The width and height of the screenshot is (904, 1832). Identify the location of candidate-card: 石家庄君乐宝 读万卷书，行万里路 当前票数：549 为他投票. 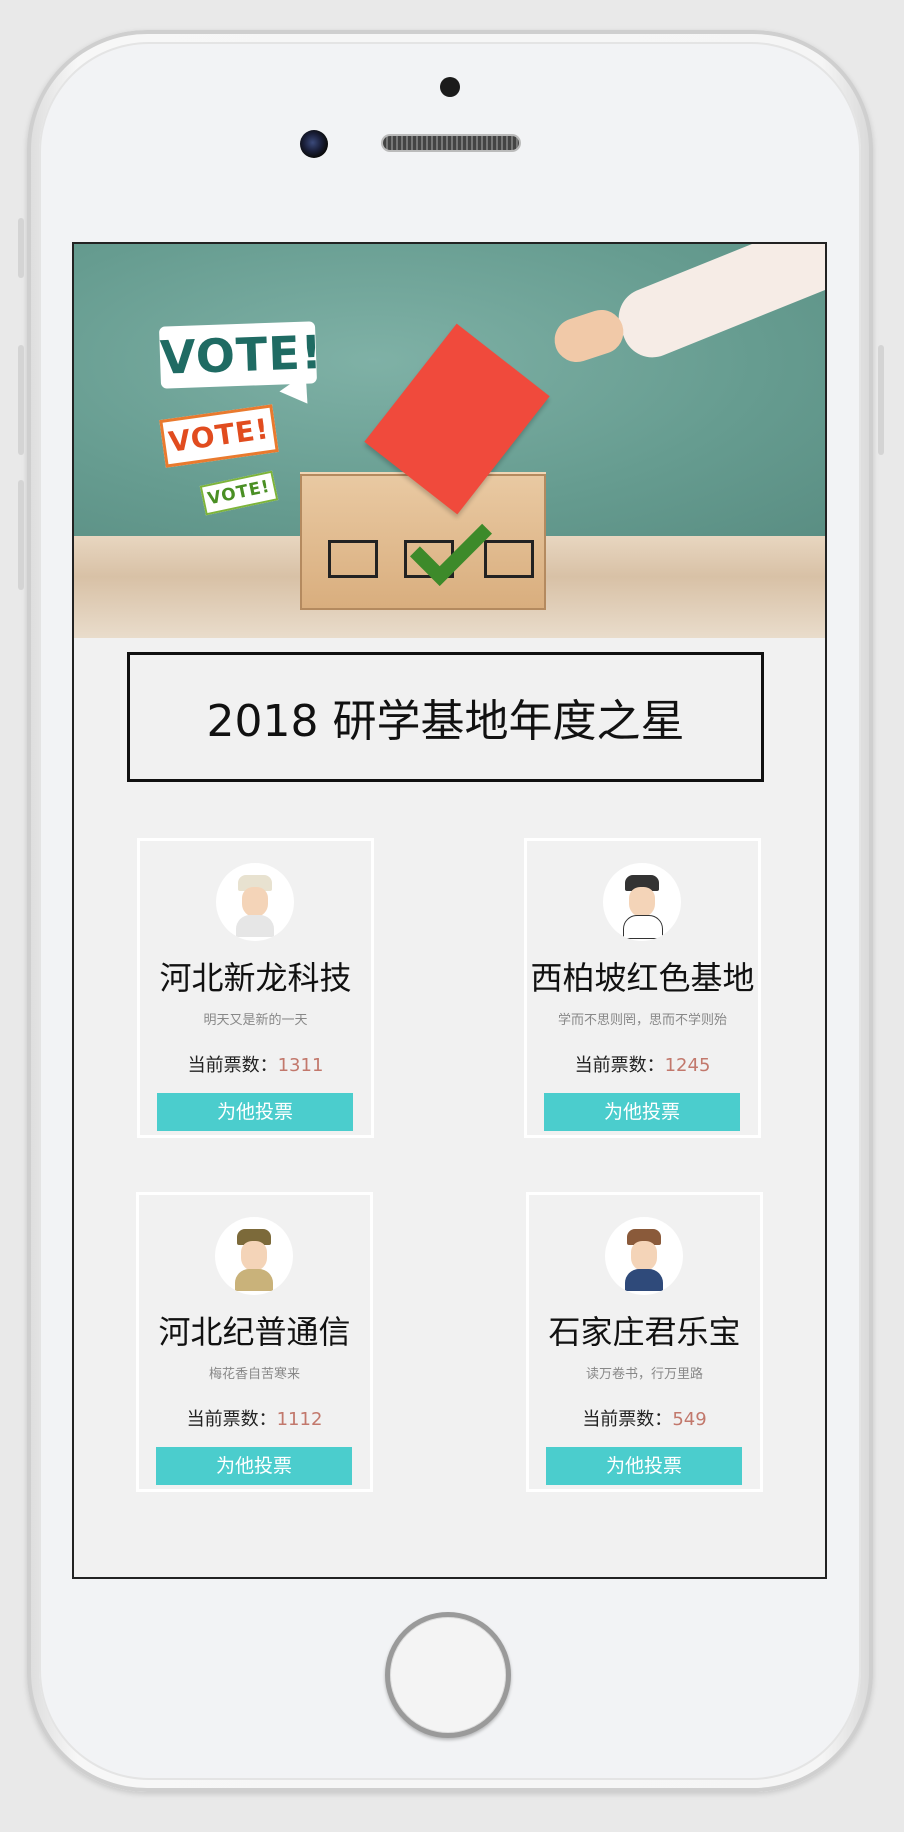
(644, 1342).